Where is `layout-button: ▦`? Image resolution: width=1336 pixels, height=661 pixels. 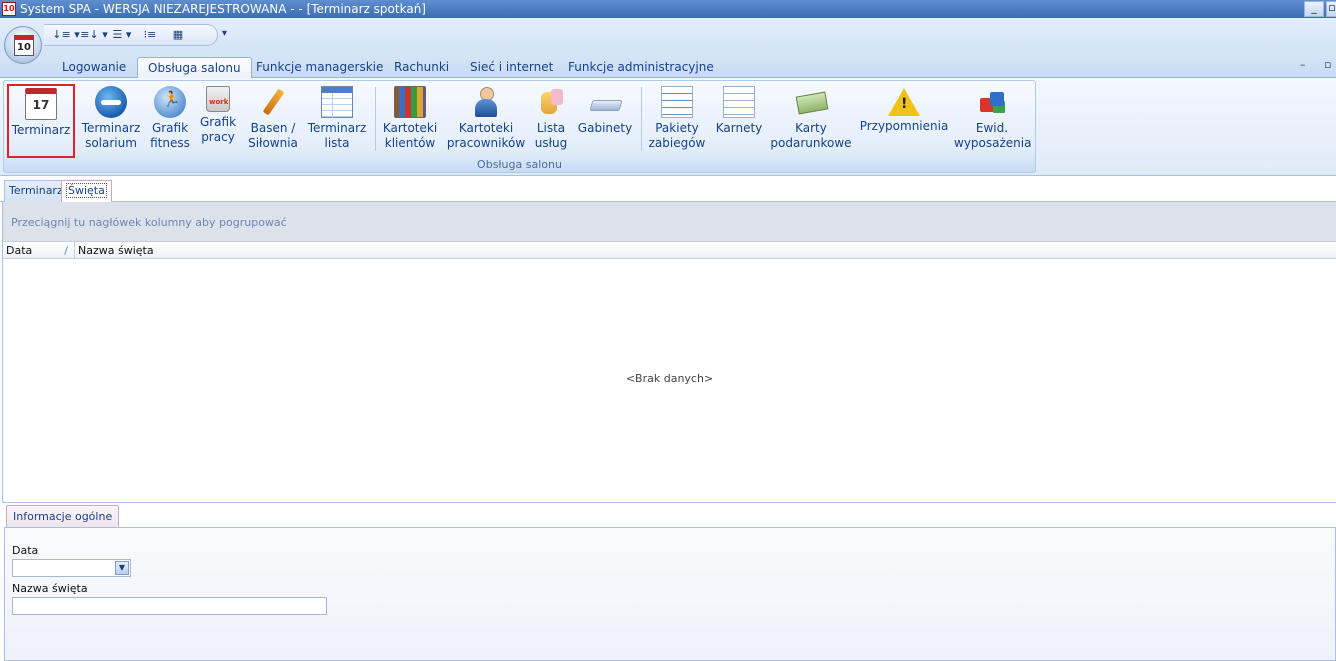
layout-button: ▦ is located at coordinates (178, 35).